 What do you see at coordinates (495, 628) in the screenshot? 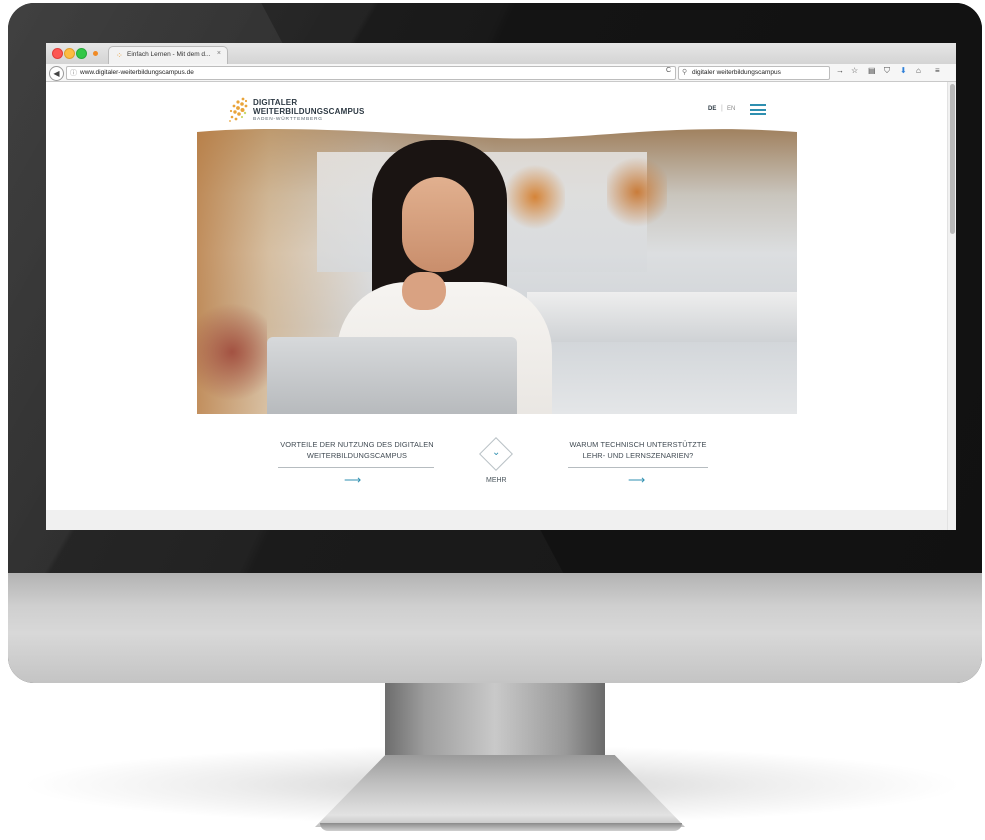
I see `monitor-chin` at bounding box center [495, 628].